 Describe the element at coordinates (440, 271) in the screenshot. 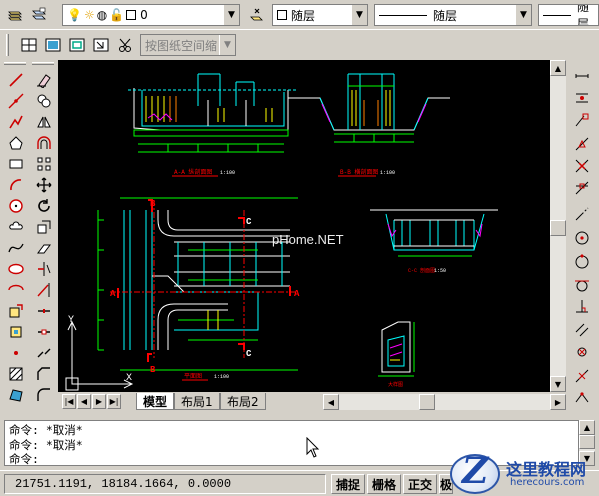

I see `section-cc-scale: 1:50` at that location.